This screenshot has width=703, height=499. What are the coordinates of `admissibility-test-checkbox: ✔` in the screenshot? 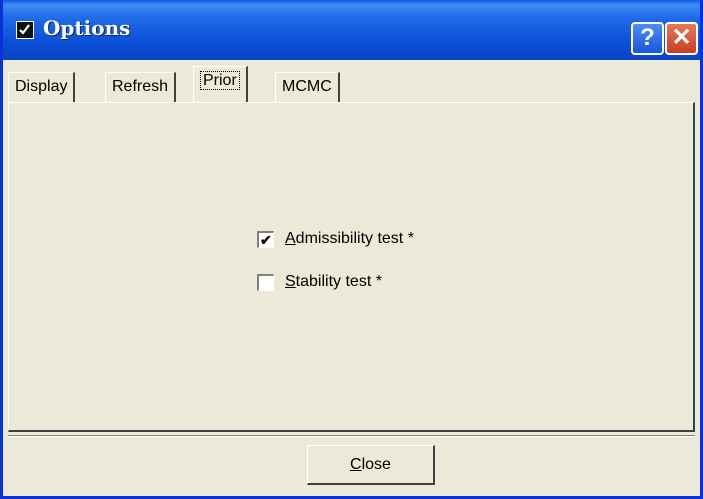 It's located at (265, 239).